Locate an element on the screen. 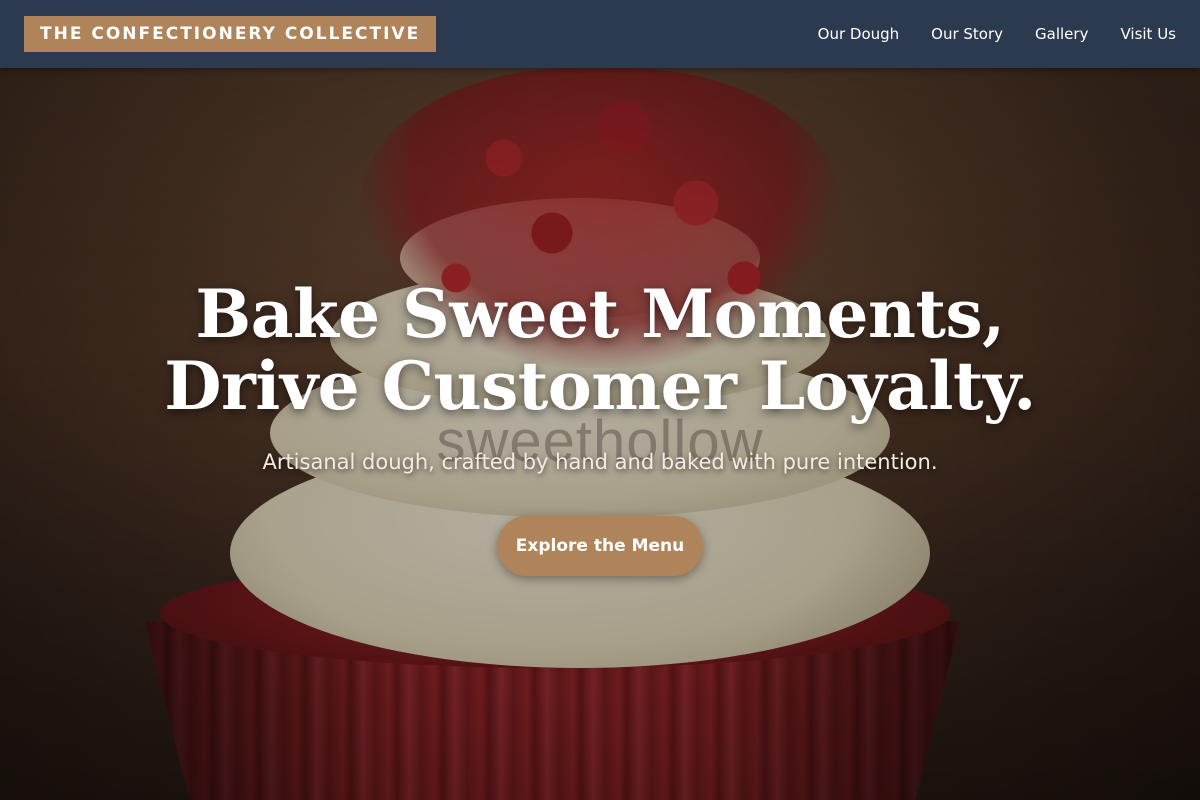 The height and width of the screenshot is (800, 1200). hero-headline-line-1: Bake Sweet Moments, is located at coordinates (600, 314).